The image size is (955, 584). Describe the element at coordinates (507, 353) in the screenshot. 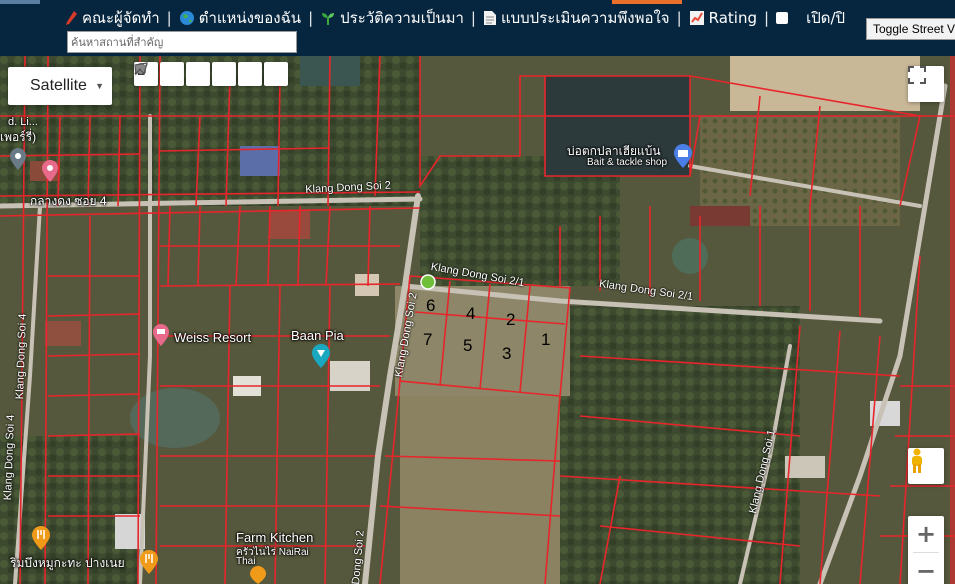

I see `plot-number: 3` at that location.